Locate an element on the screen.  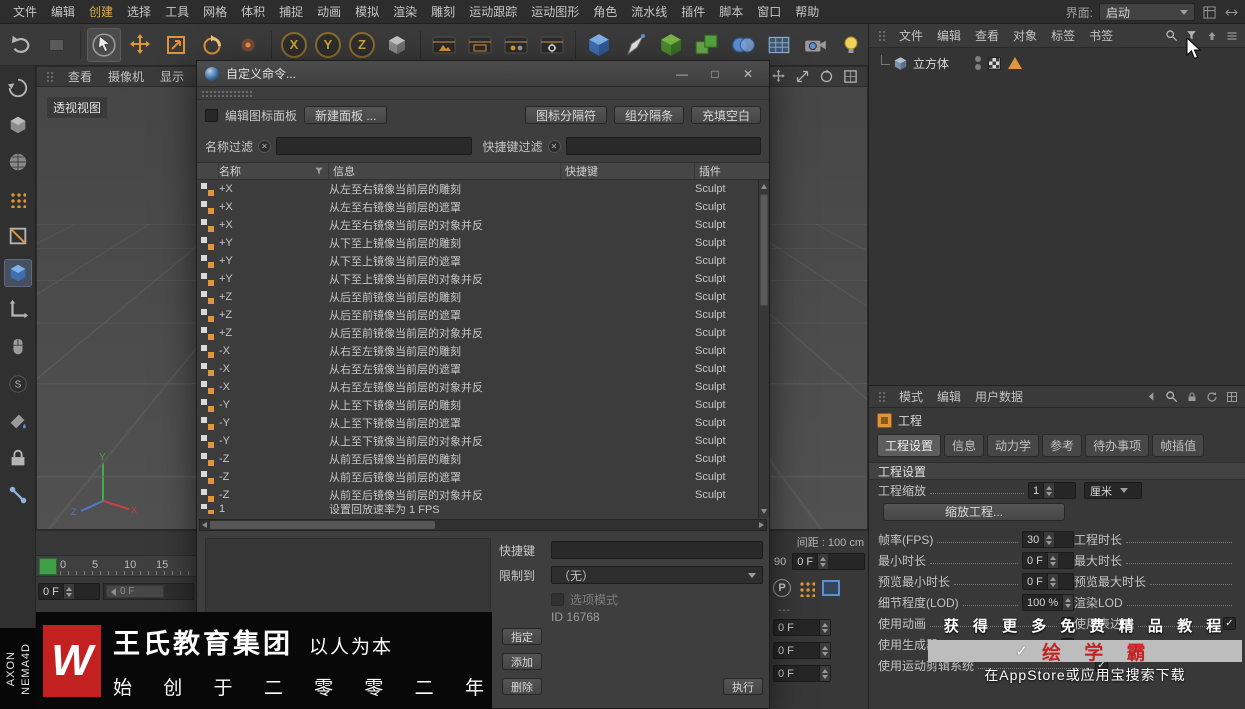
menubar-item: 体积 is located at coordinates (253, 12).